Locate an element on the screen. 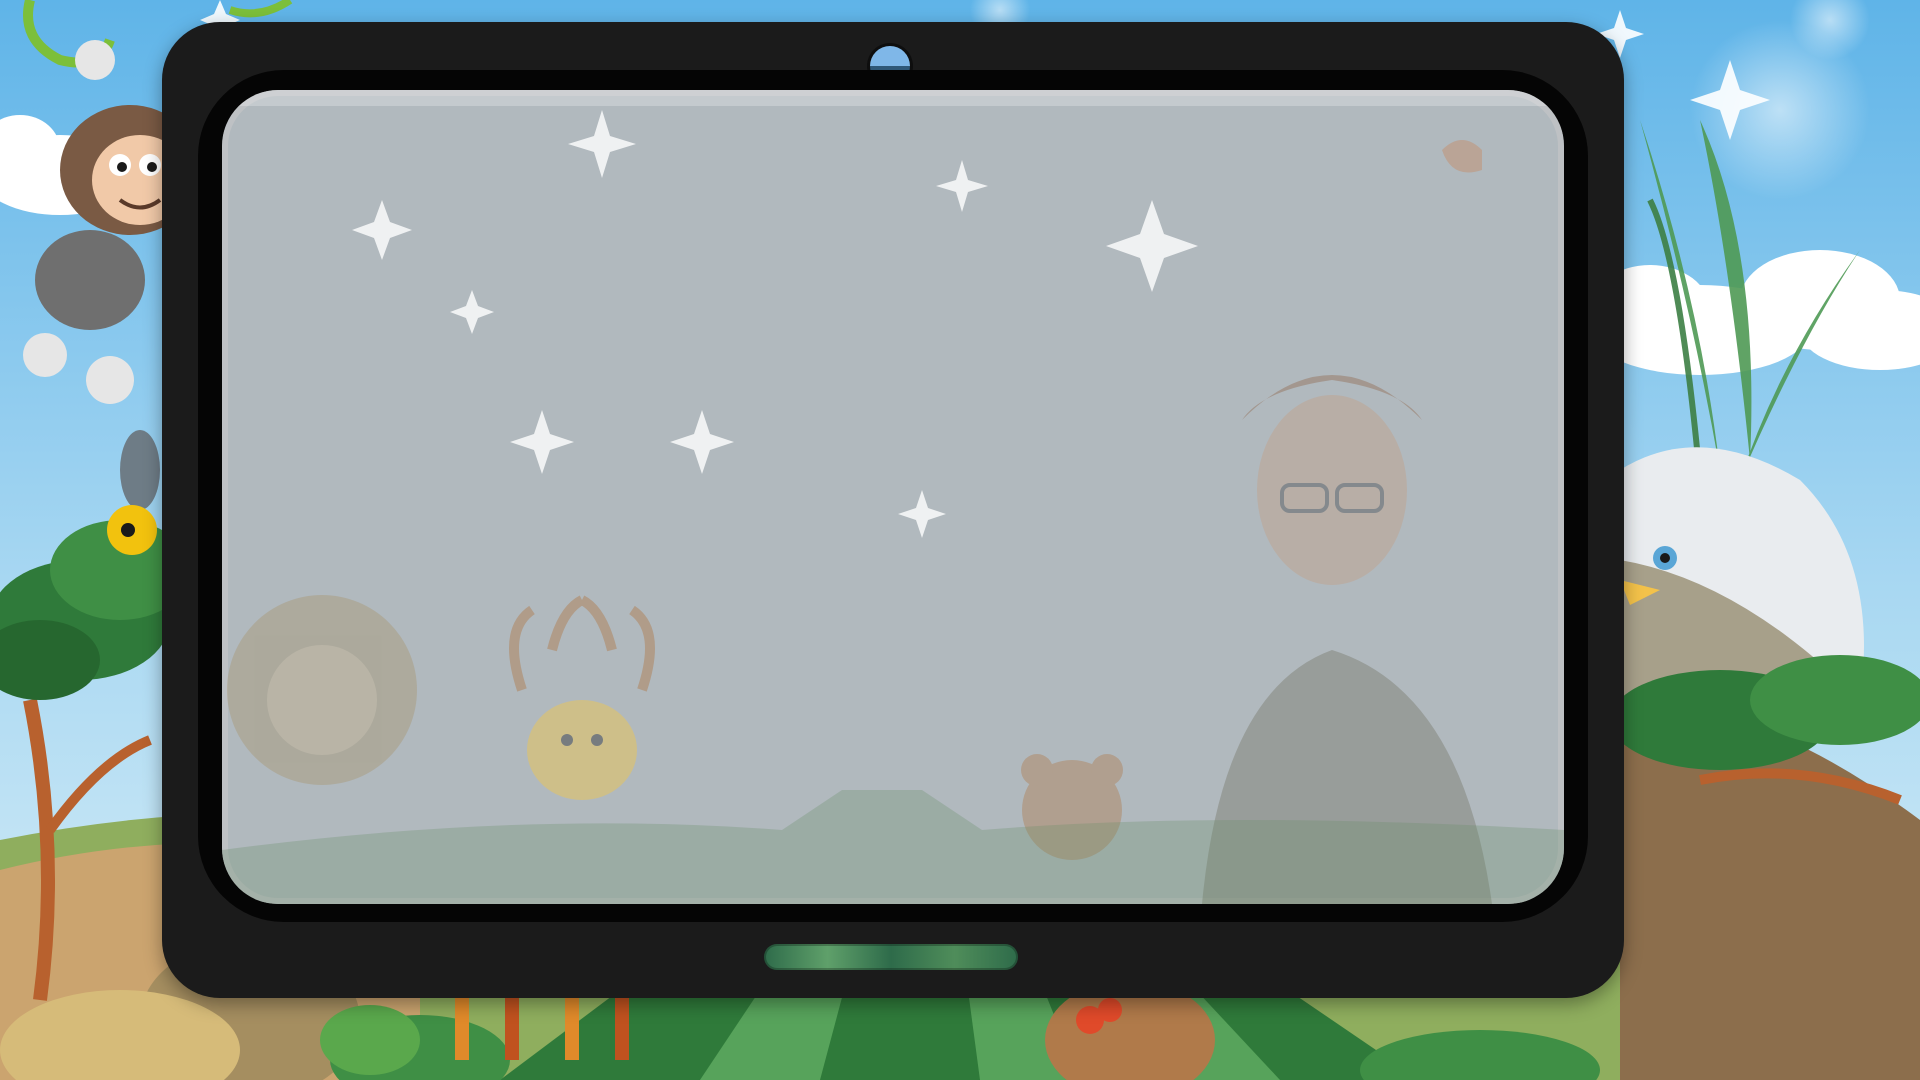 This screenshot has width=1920, height=1080. home-button is located at coordinates (891, 957).